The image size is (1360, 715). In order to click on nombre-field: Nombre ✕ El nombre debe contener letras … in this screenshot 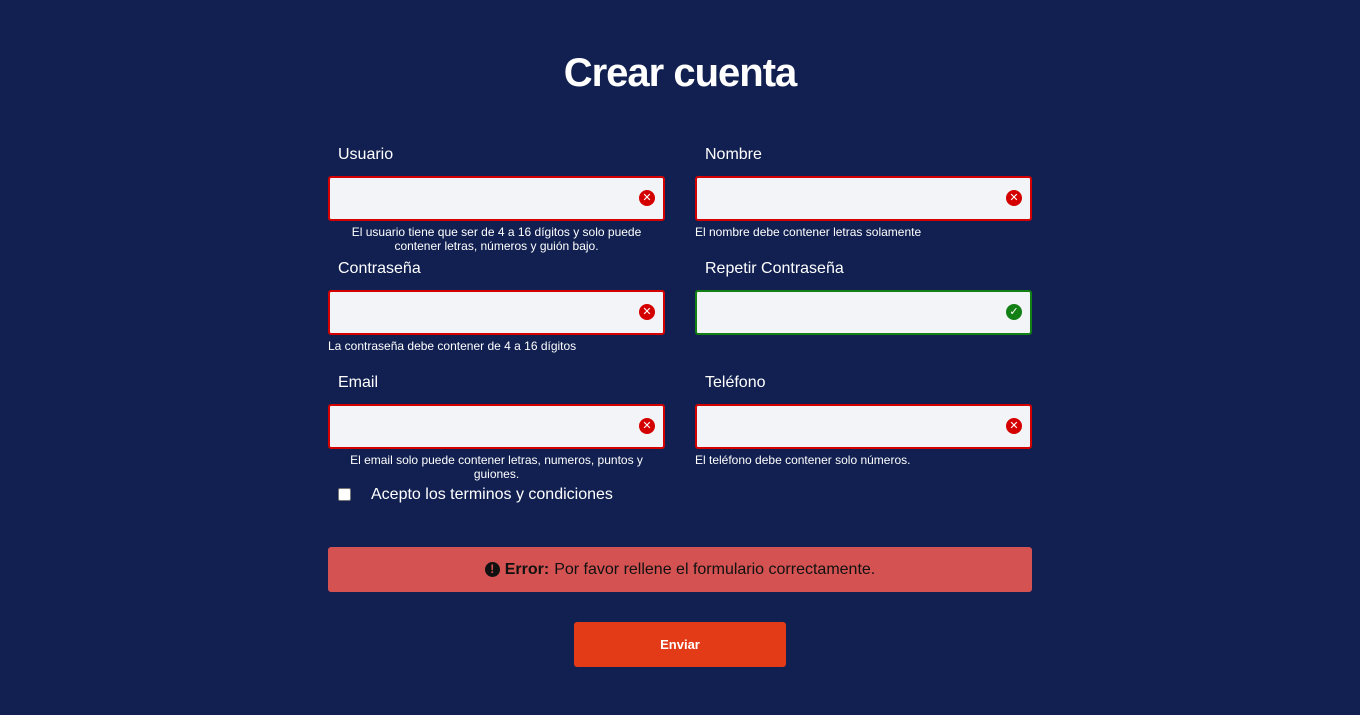, I will do `click(863, 192)`.